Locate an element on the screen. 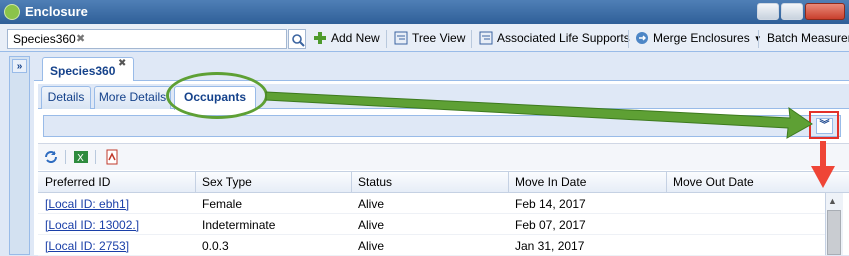 The width and height of the screenshot is (849, 256). sex-type-cell: 0.0.3 is located at coordinates (215, 246).